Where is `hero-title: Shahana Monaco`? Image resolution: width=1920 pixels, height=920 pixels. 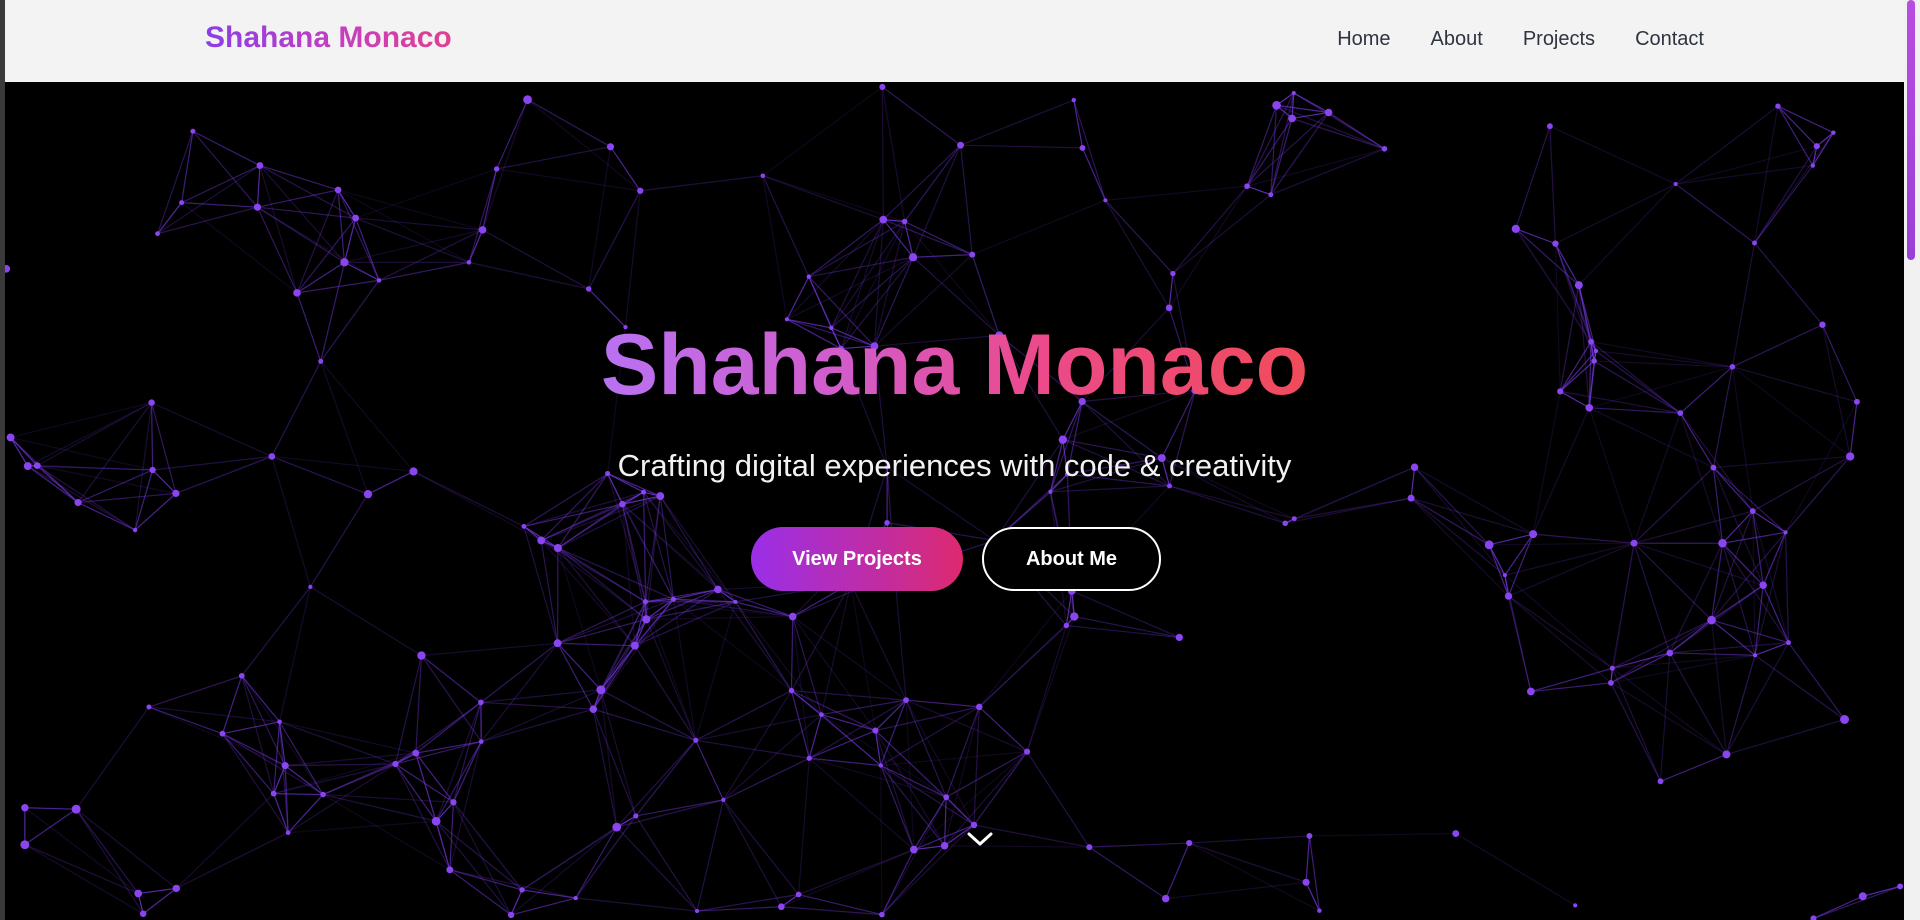 hero-title: Shahana Monaco is located at coordinates (954, 365).